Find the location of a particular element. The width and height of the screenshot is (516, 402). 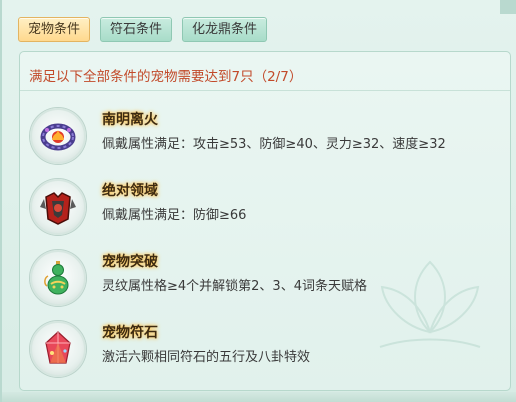

gourd-icon is located at coordinates (58, 278).